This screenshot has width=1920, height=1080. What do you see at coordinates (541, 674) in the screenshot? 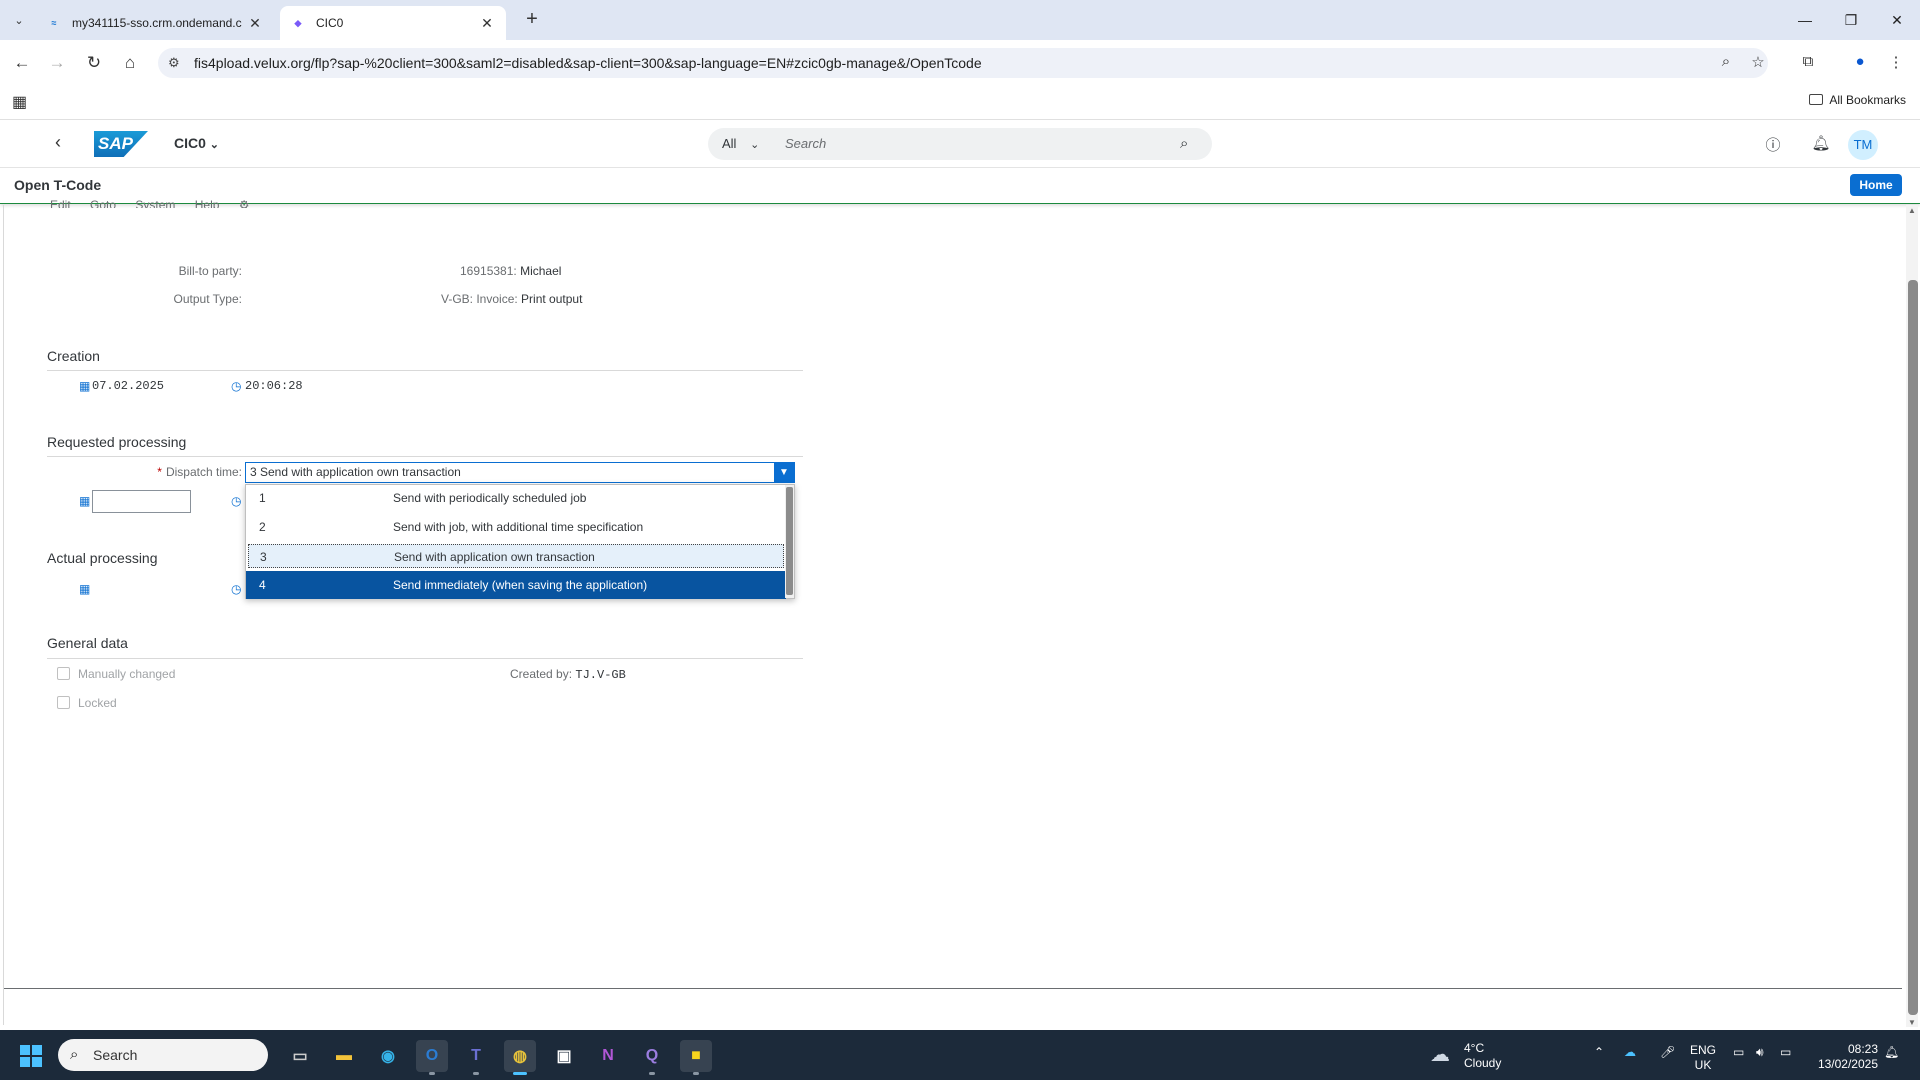
I see `created-by-label: Created by:` at bounding box center [541, 674].